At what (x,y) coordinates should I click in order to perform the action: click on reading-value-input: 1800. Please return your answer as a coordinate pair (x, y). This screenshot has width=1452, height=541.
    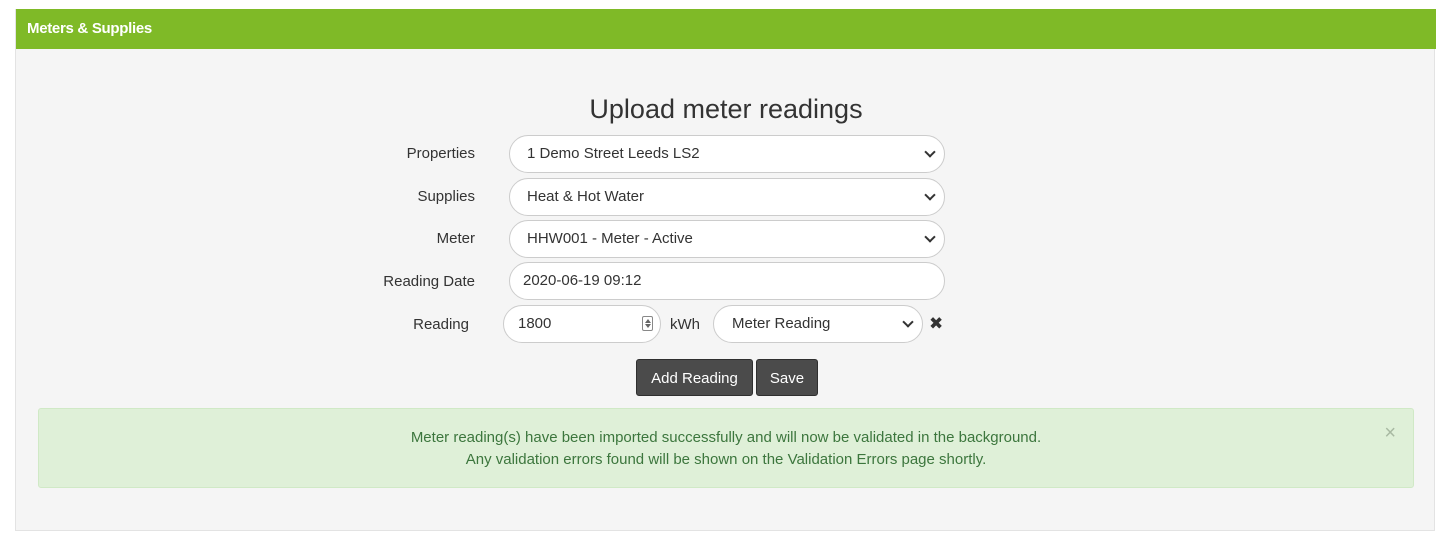
    Looking at the image, I should click on (582, 324).